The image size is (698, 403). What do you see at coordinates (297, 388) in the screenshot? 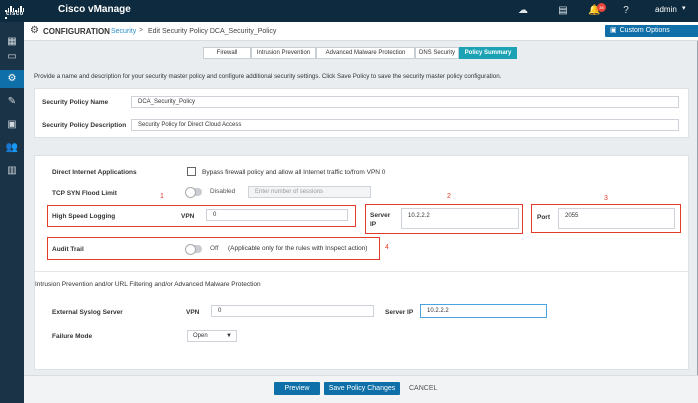
I see `preview-button: Preview` at bounding box center [297, 388].